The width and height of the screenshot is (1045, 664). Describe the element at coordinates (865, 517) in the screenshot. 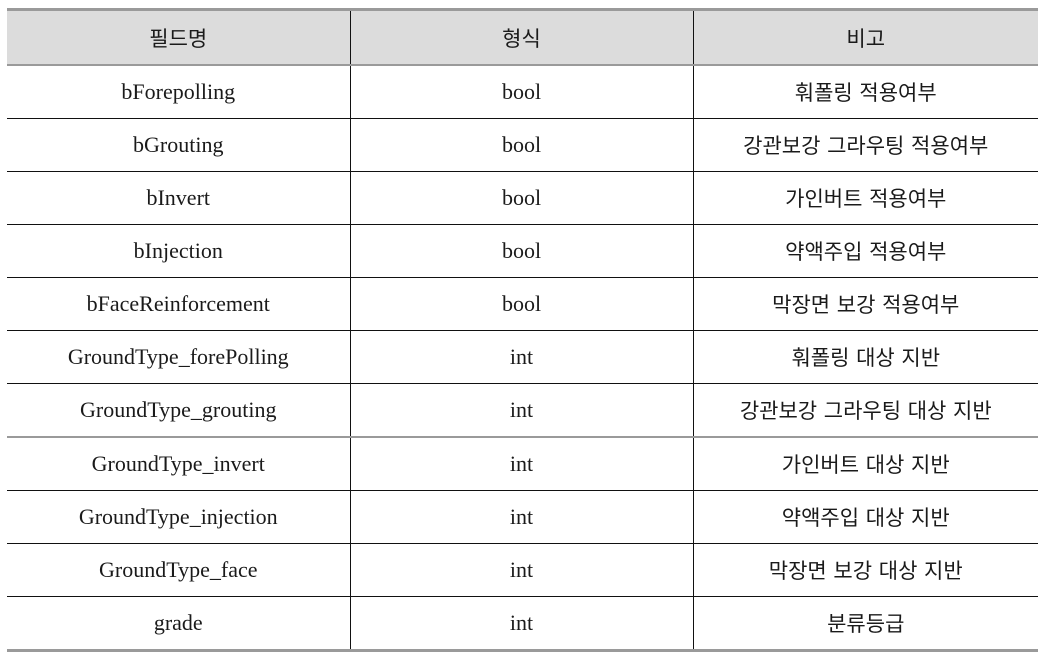

I see `note-cell: 약액주입 대상 지반` at that location.